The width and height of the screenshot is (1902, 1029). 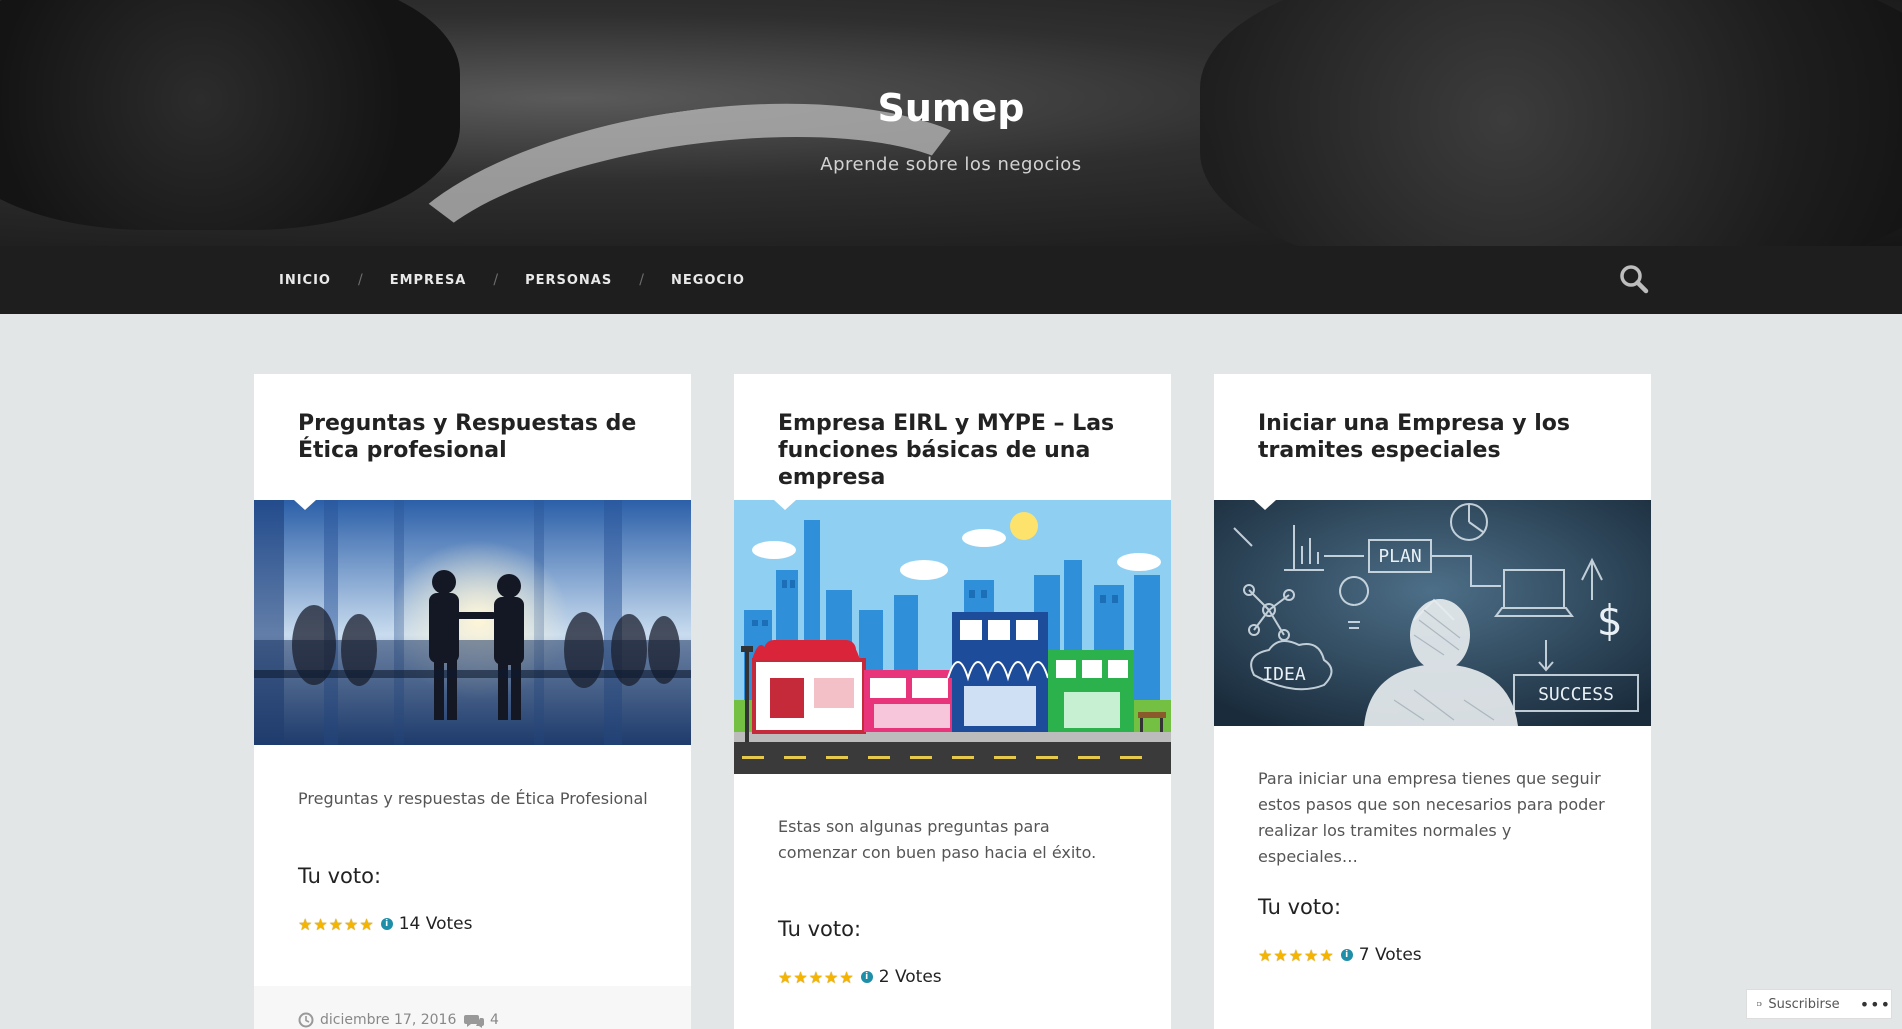 What do you see at coordinates (388, 1020) in the screenshot?
I see `post-date: diciembre 17, 2016` at bounding box center [388, 1020].